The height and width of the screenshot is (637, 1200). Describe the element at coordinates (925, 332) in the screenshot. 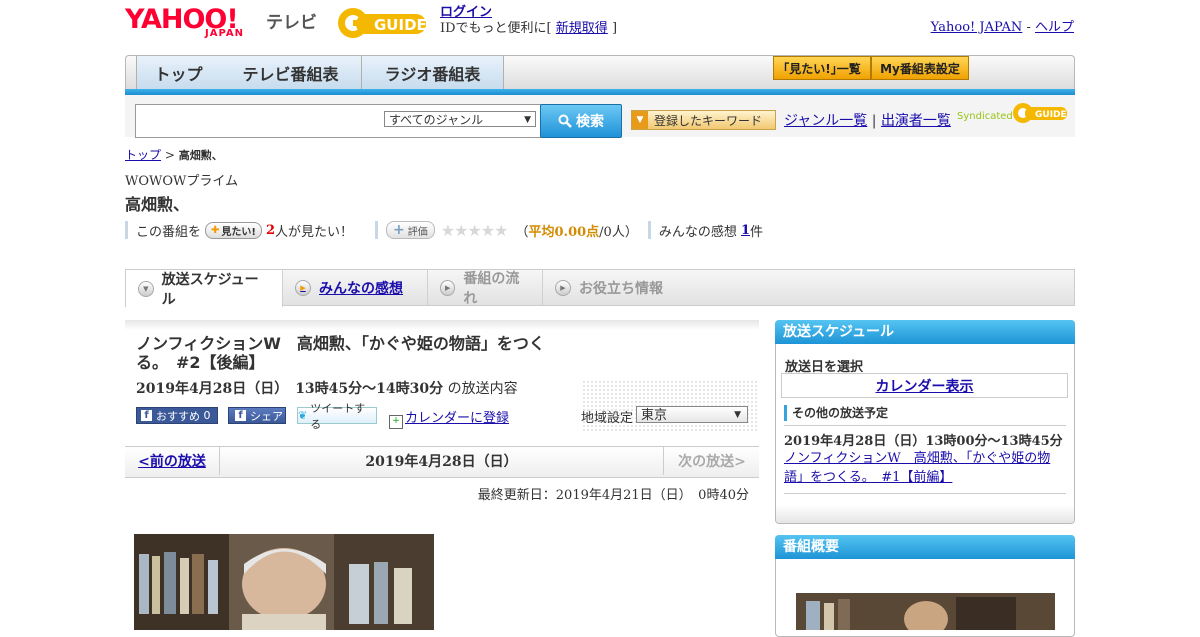

I see `schedule-box-title: 放送スケジュール` at that location.